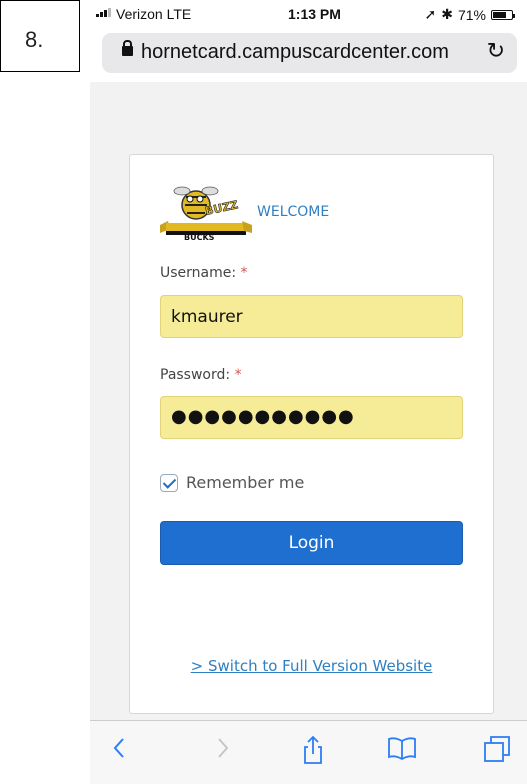 The width and height of the screenshot is (527, 784). Describe the element at coordinates (199, 237) in the screenshot. I see `svg-text: BUCKS` at that location.